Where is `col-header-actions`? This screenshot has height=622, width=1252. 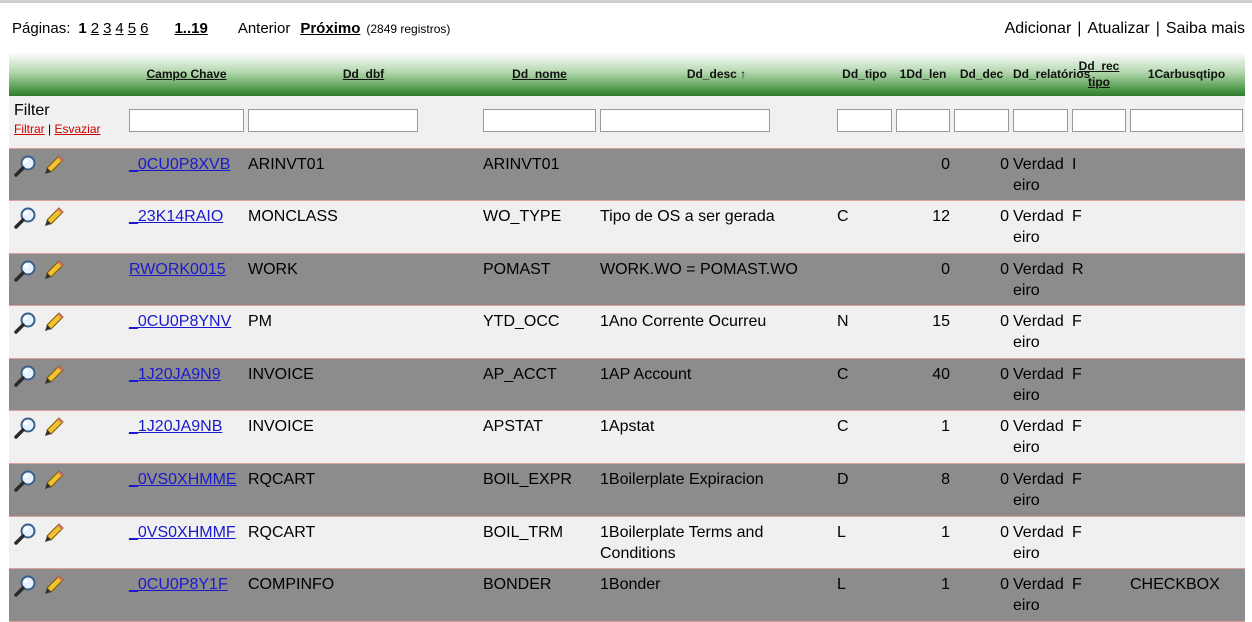 col-header-actions is located at coordinates (68, 74).